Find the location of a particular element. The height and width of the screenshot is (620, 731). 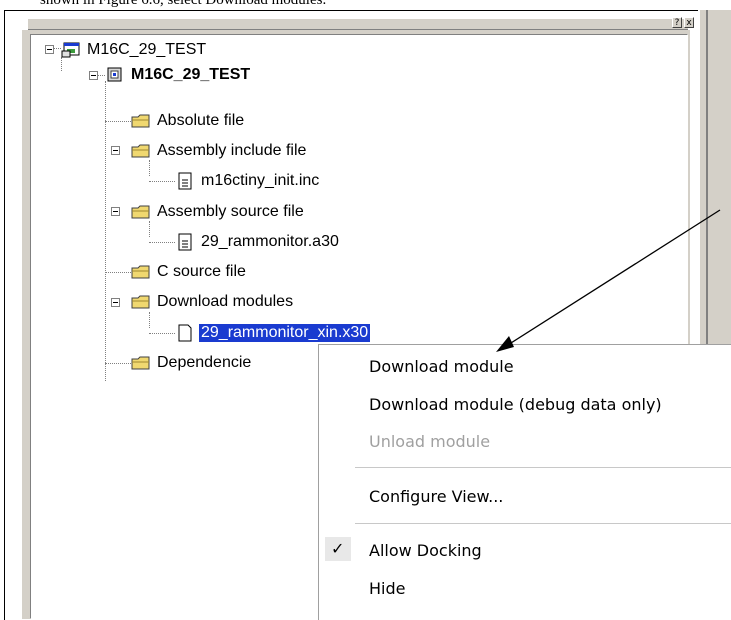

tree-item-c-source: C source file is located at coordinates (189, 272).